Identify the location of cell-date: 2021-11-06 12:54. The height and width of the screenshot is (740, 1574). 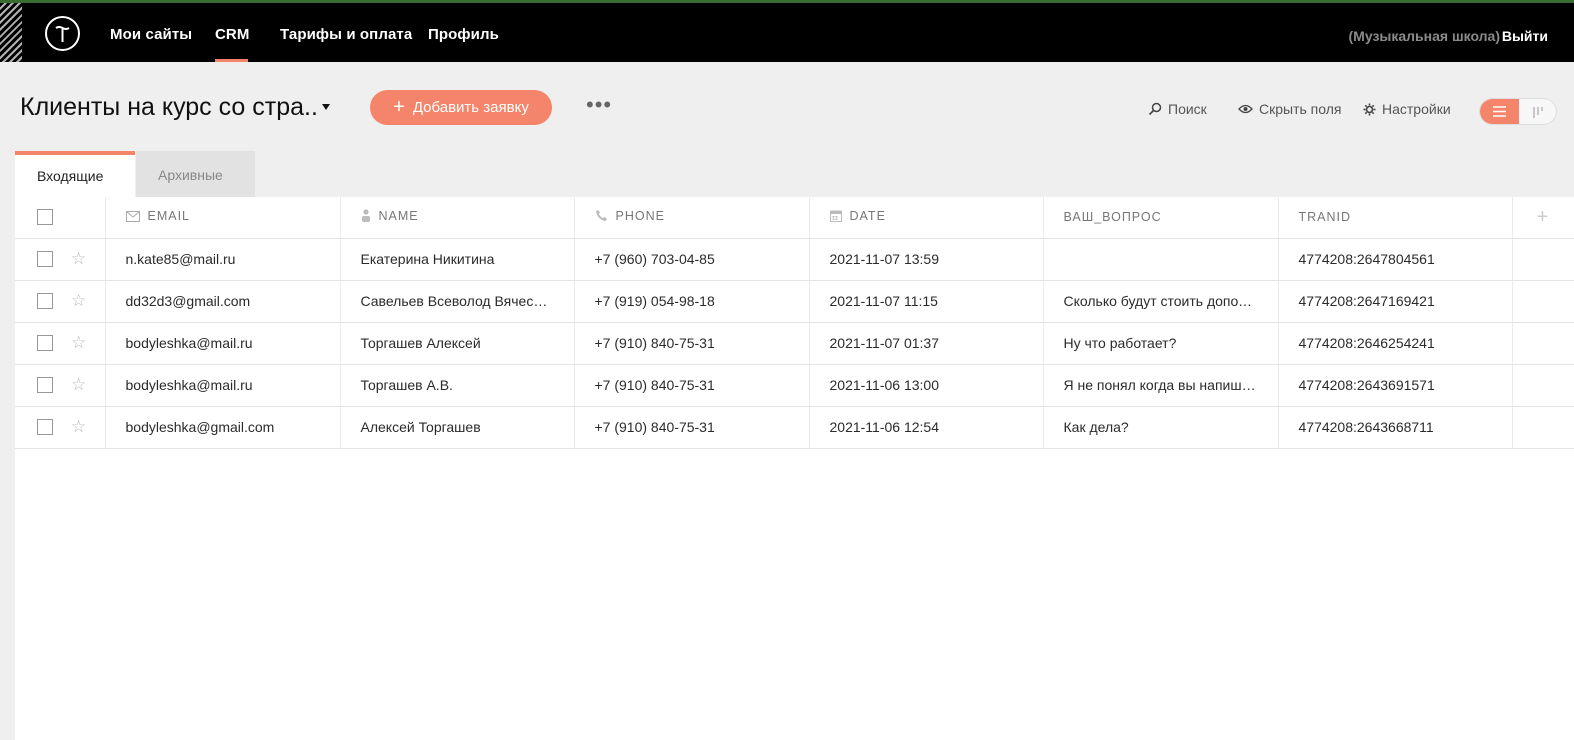
(926, 427).